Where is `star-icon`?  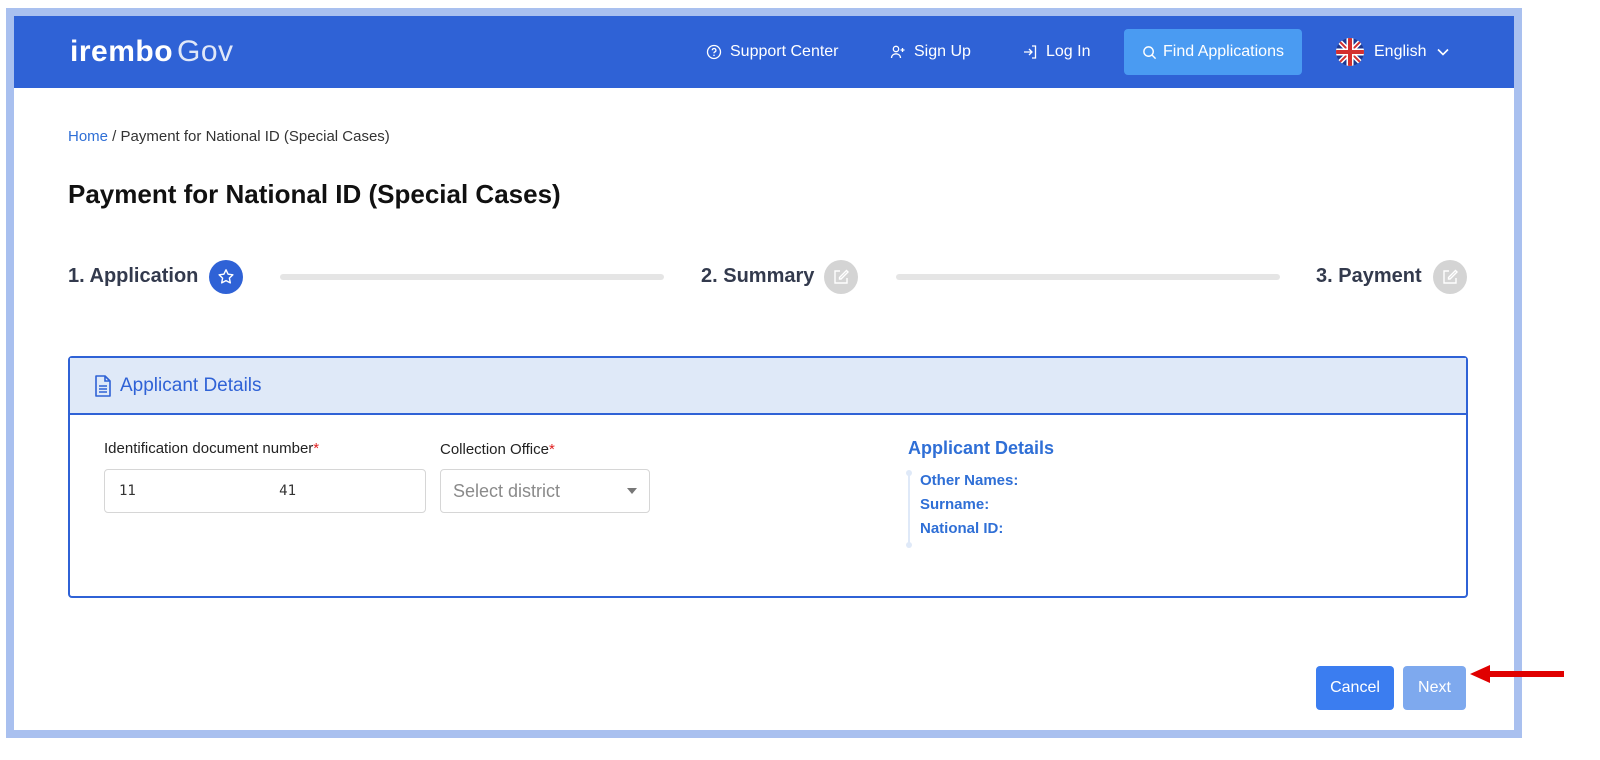 star-icon is located at coordinates (226, 276).